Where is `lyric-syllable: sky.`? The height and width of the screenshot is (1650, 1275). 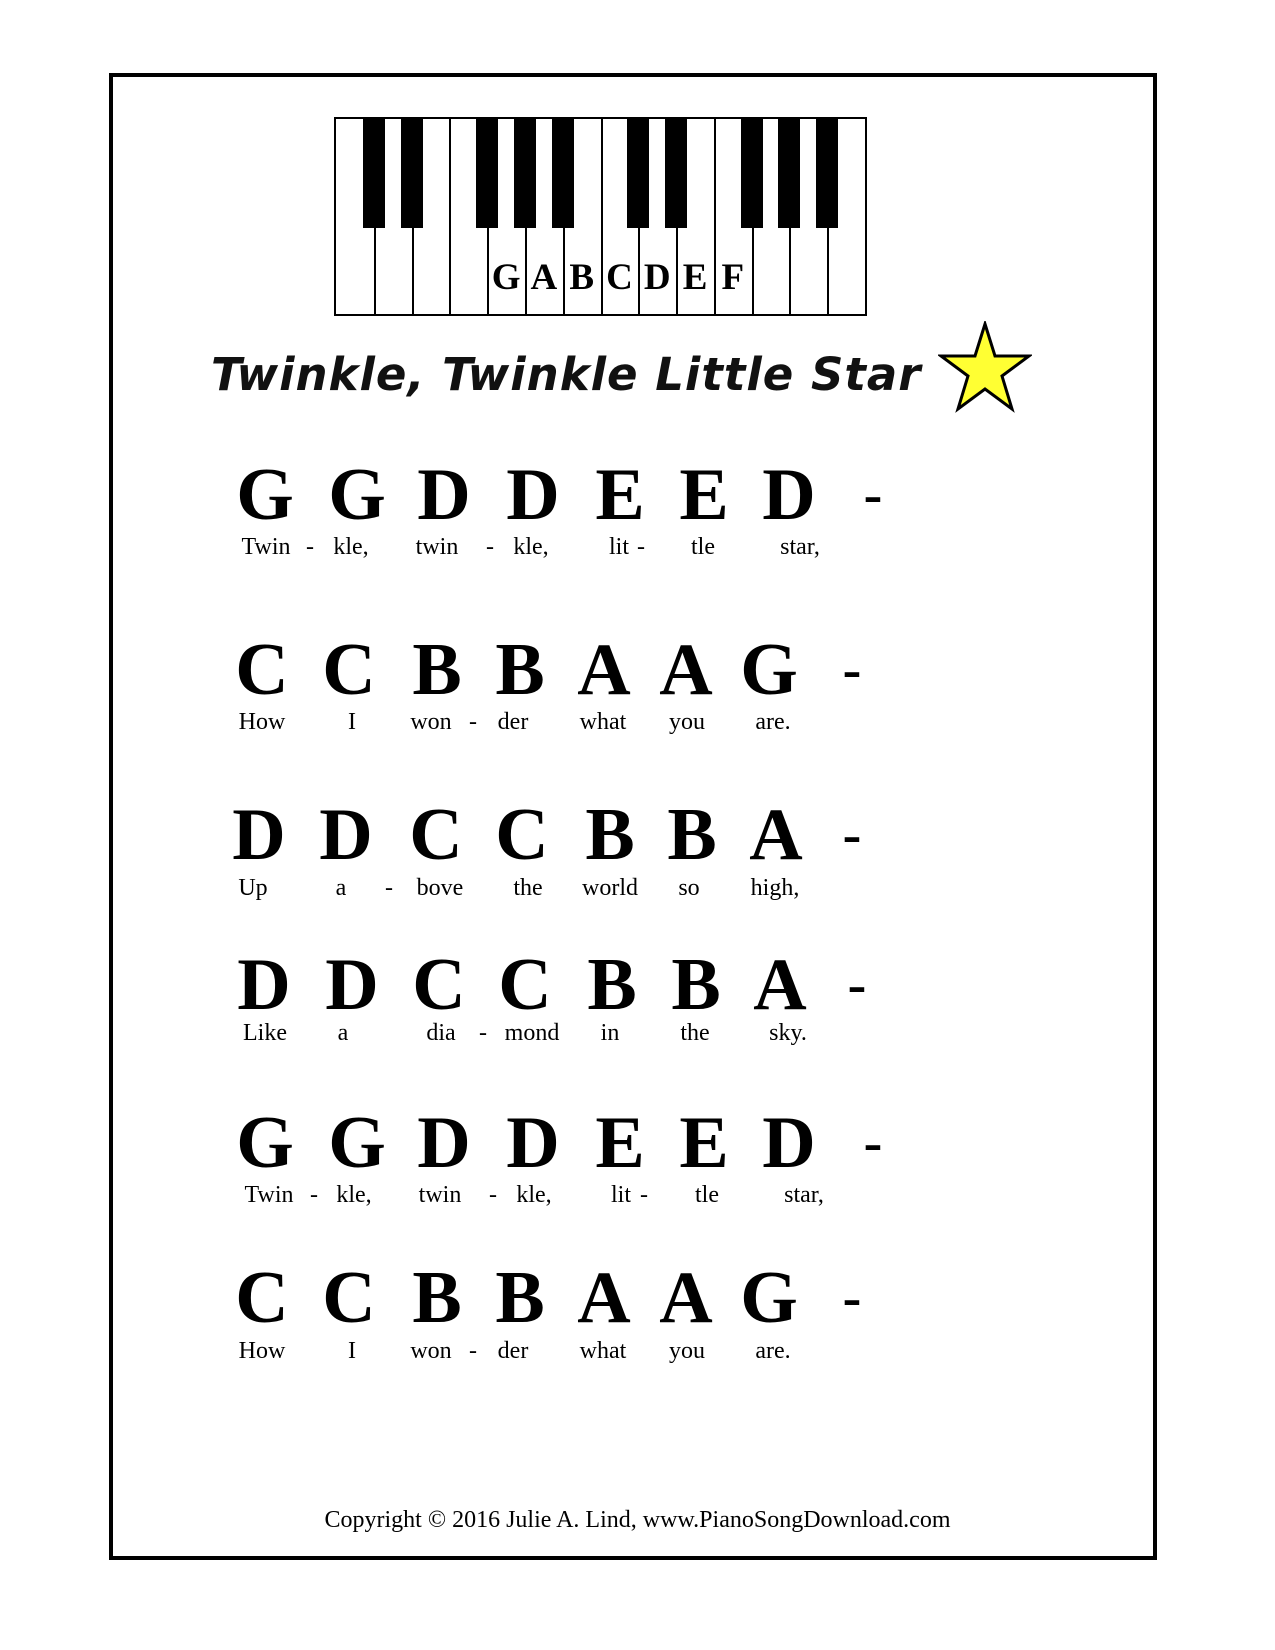 lyric-syllable: sky. is located at coordinates (788, 1033).